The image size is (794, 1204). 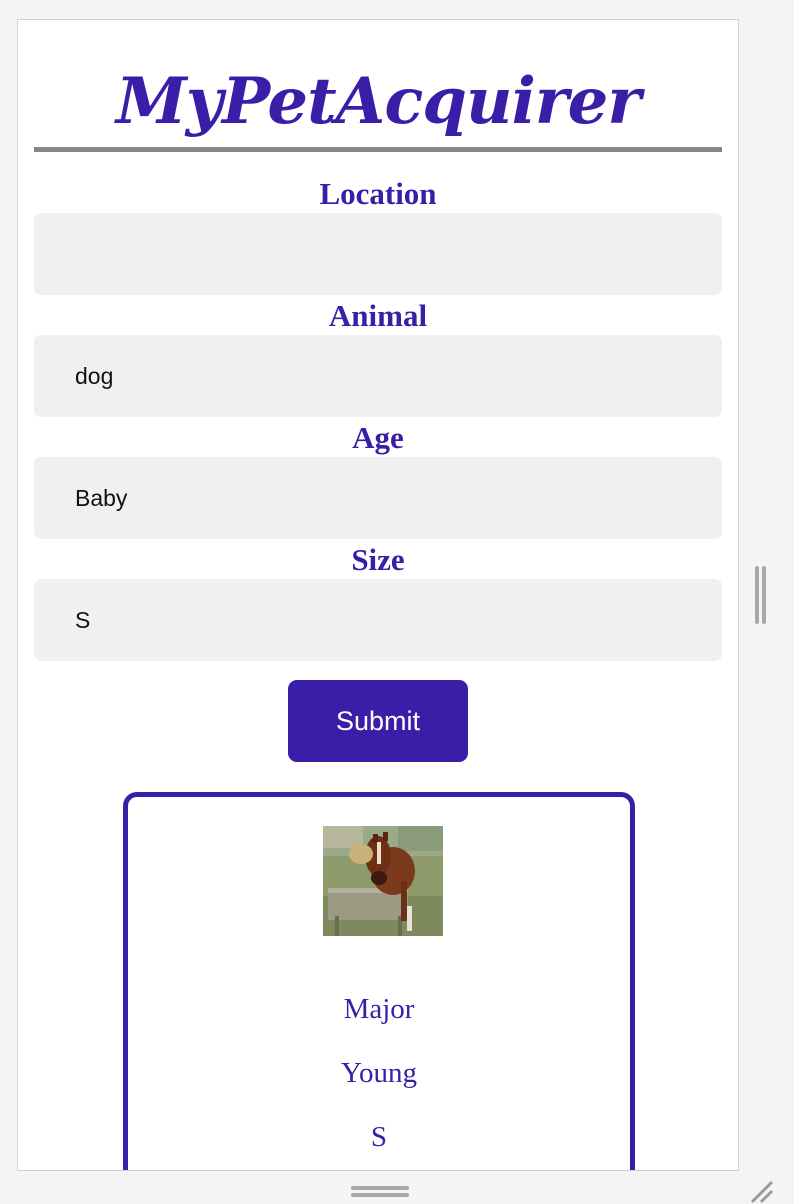 I want to click on pet-size: S, so click(x=379, y=1137).